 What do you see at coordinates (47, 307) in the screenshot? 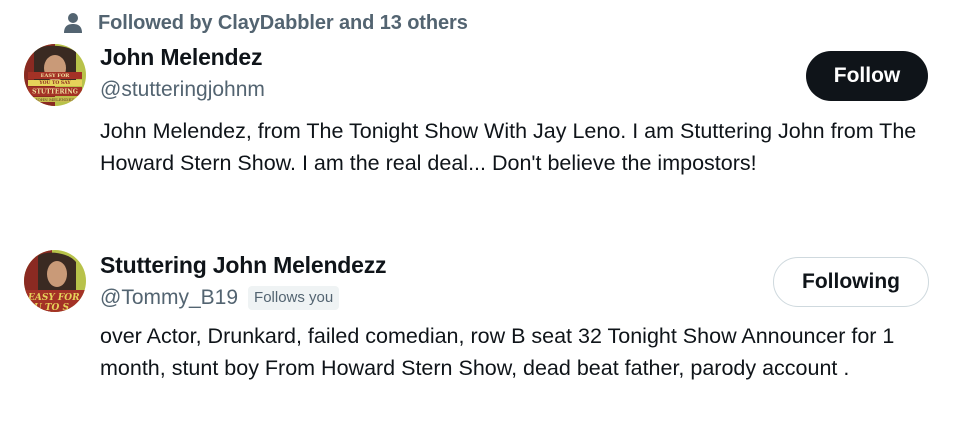
I see `avatar-text-2: OU TO S` at bounding box center [47, 307].